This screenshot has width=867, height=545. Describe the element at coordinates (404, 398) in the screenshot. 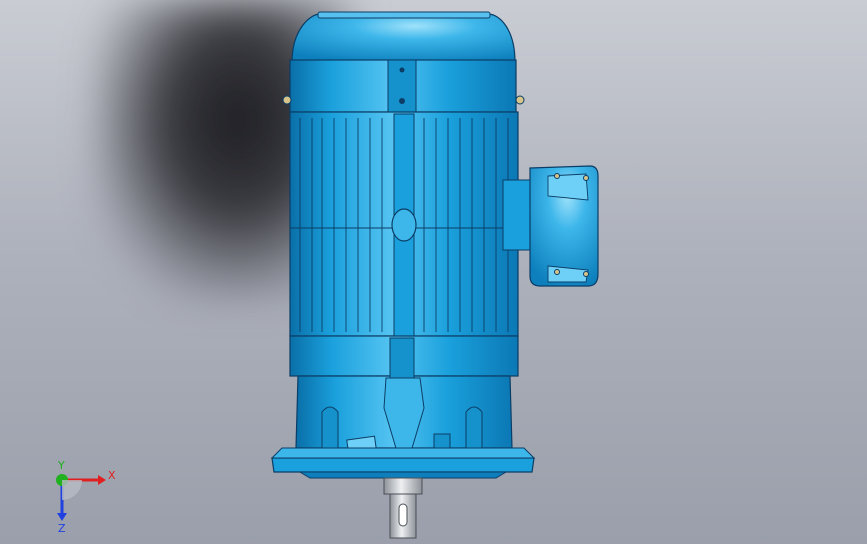

I see `lower-housing` at that location.